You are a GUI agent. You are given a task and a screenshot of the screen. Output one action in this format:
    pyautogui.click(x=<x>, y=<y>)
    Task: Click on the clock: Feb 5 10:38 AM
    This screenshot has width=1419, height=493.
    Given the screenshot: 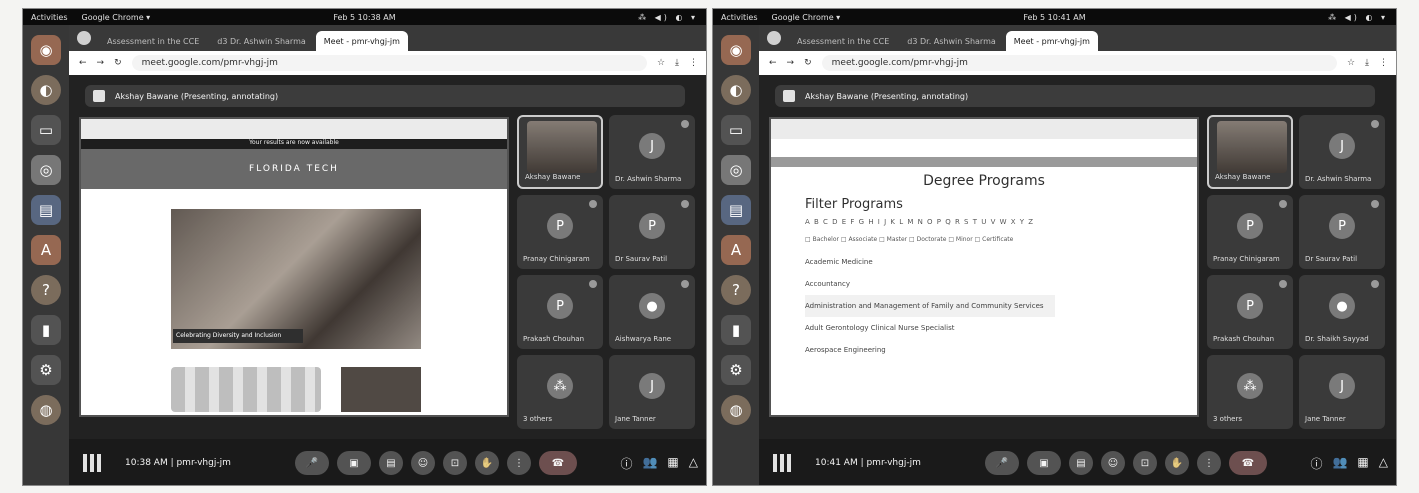 What is the action you would take?
    pyautogui.click(x=364, y=17)
    